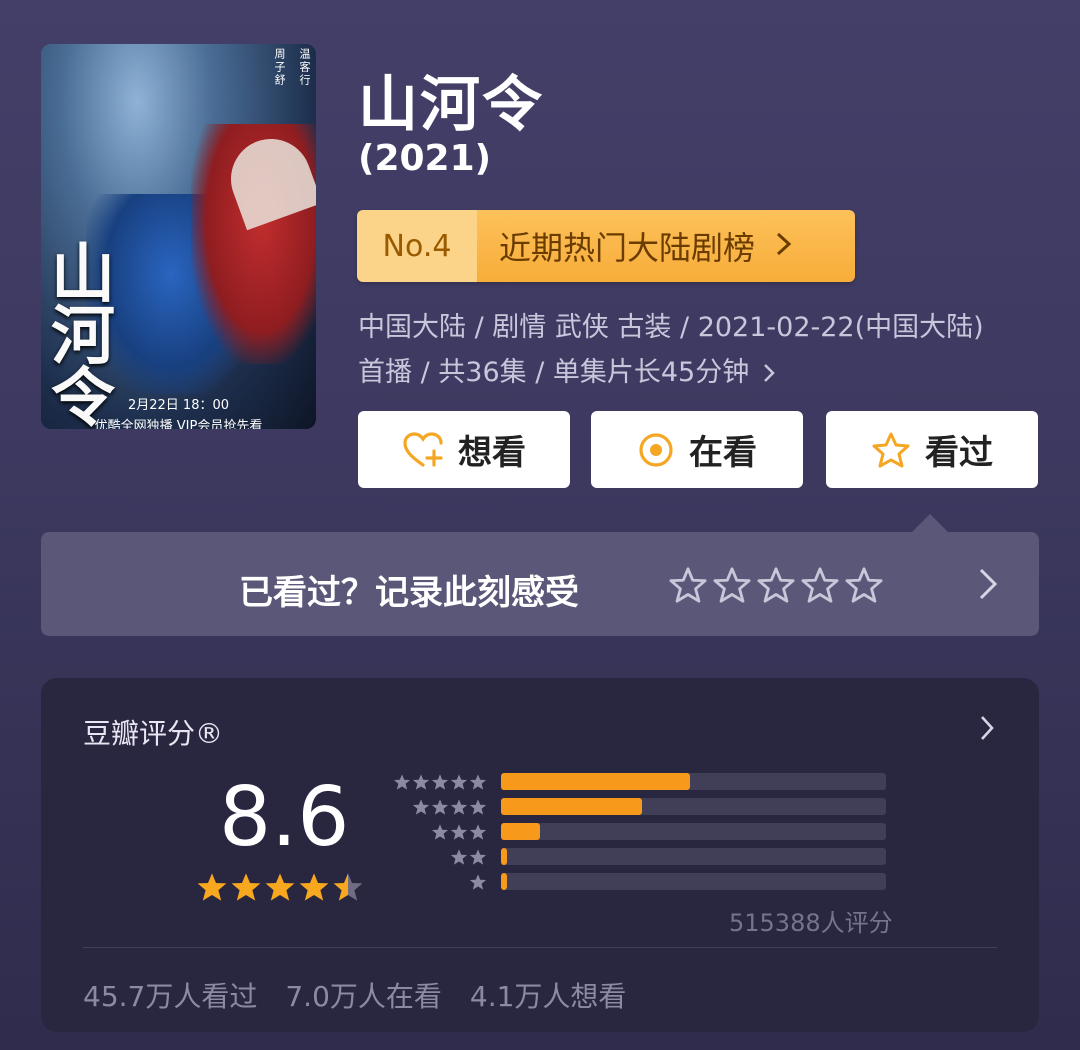 This screenshot has width=1080, height=1050. I want to click on rating-title: 豆瓣评分®, so click(153, 733).